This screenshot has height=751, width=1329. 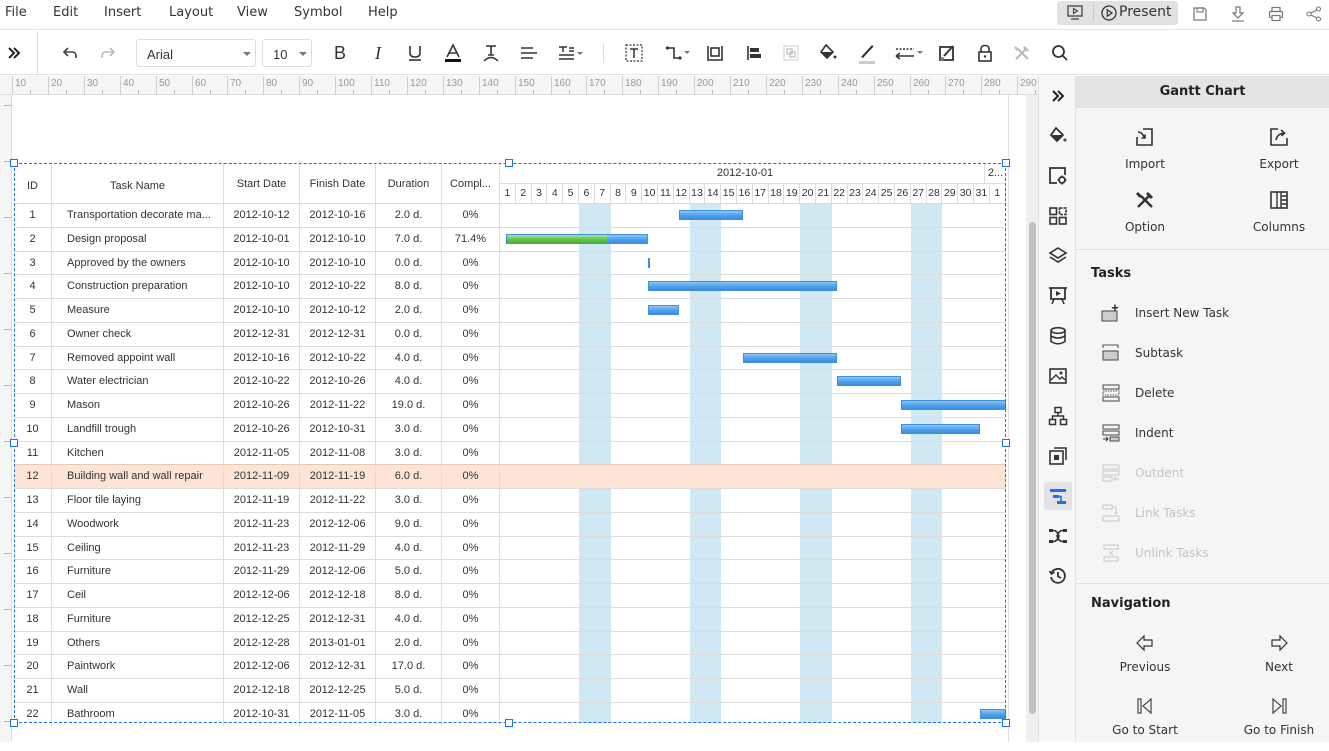 What do you see at coordinates (409, 453) in the screenshot?
I see `cell-duration: 3.0 d.` at bounding box center [409, 453].